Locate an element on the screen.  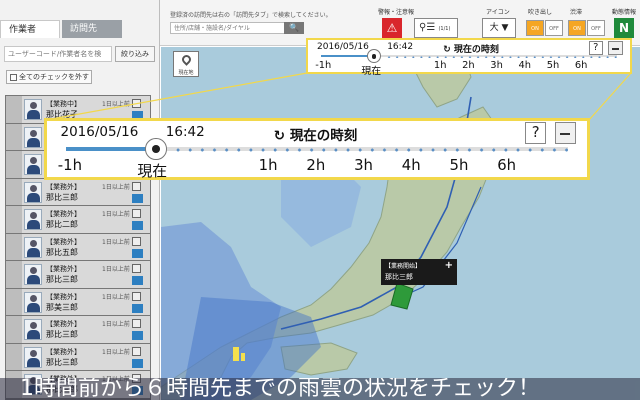
current-marker-label: 現在 is located at coordinates (152, 170).